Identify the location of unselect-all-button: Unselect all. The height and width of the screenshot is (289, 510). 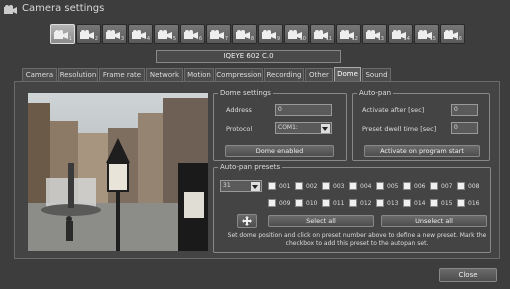
(434, 221).